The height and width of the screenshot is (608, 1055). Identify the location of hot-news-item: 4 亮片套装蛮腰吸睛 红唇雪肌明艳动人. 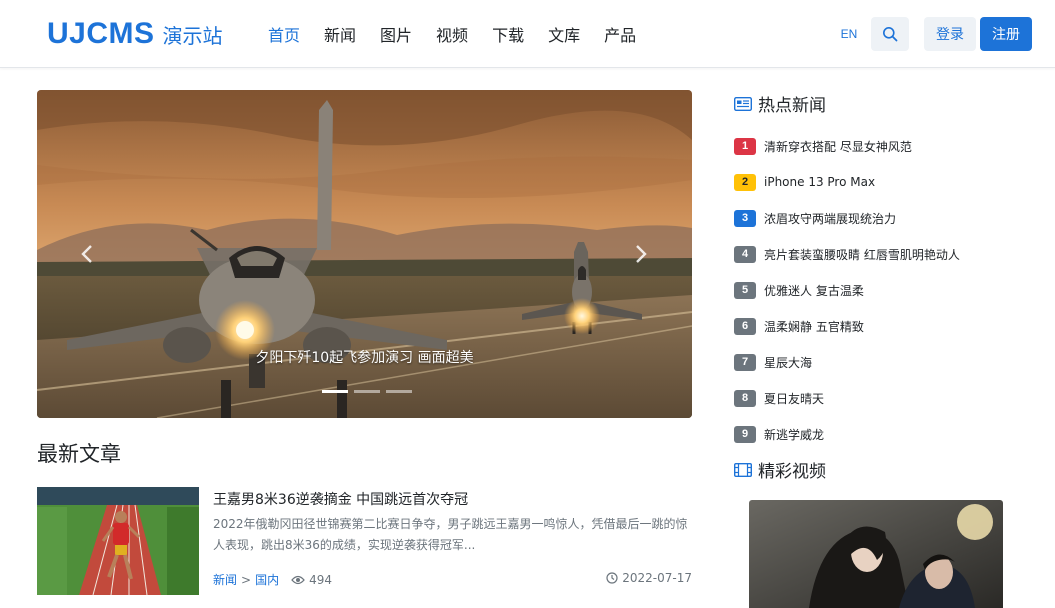
(884, 254).